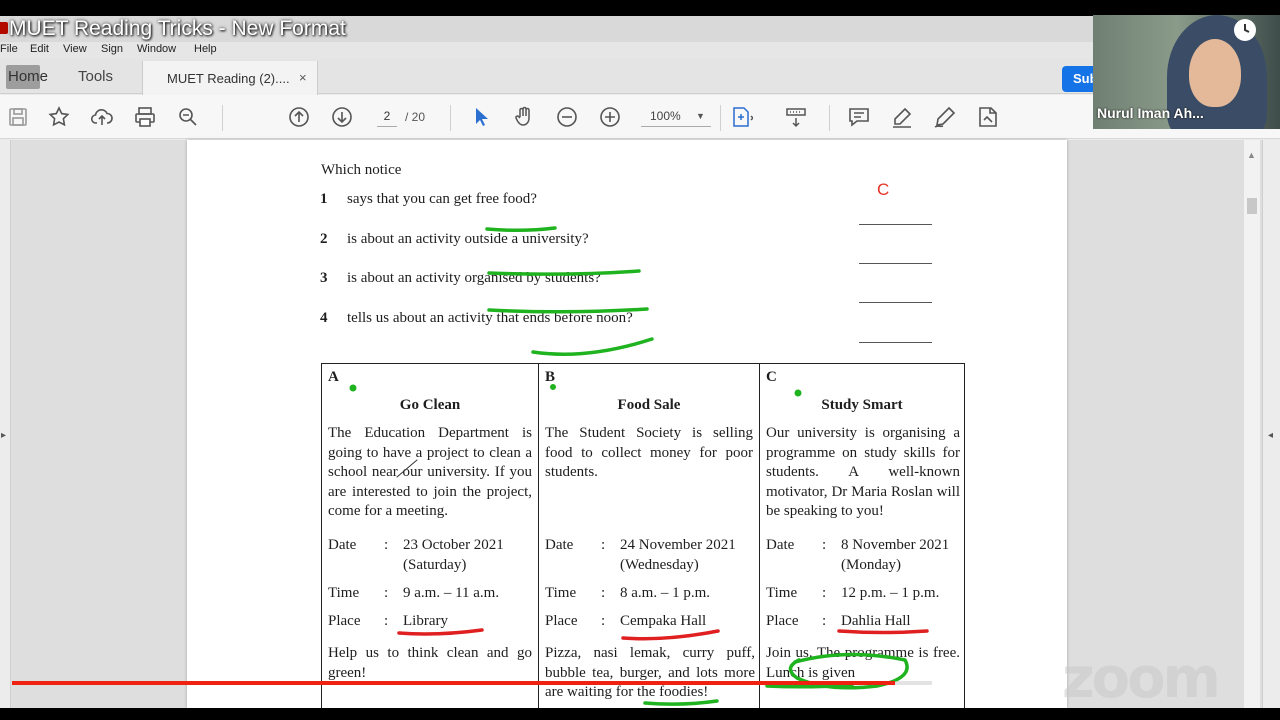 Image resolution: width=1280 pixels, height=720 pixels. Describe the element at coordinates (859, 117) in the screenshot. I see `comment-icon` at that location.